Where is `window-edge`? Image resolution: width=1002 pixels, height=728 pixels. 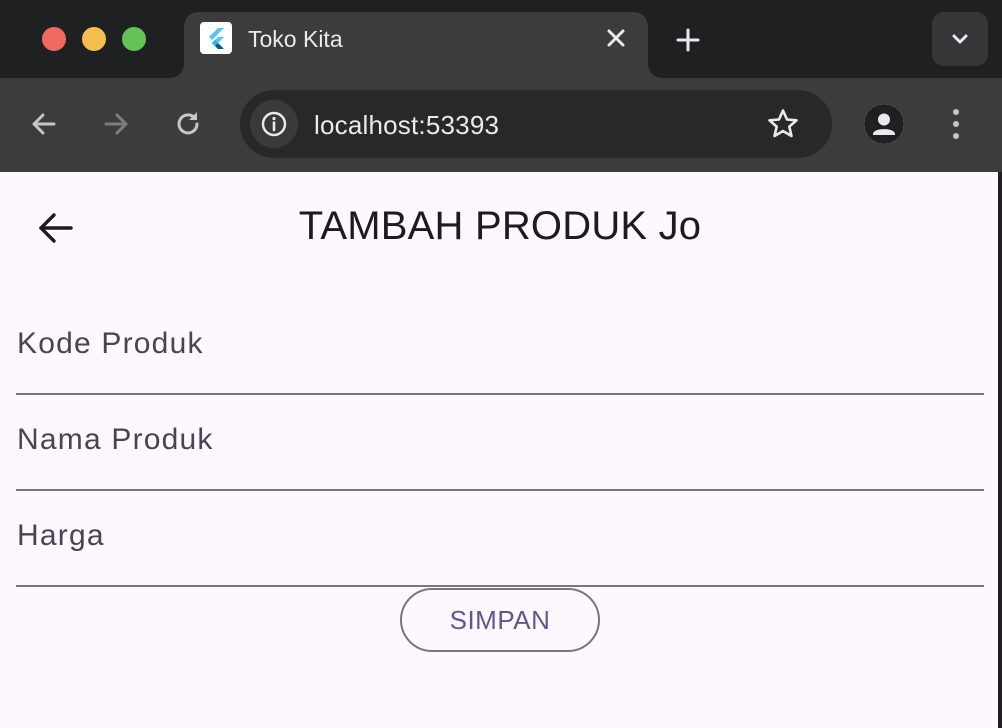 window-edge is located at coordinates (1000, 450).